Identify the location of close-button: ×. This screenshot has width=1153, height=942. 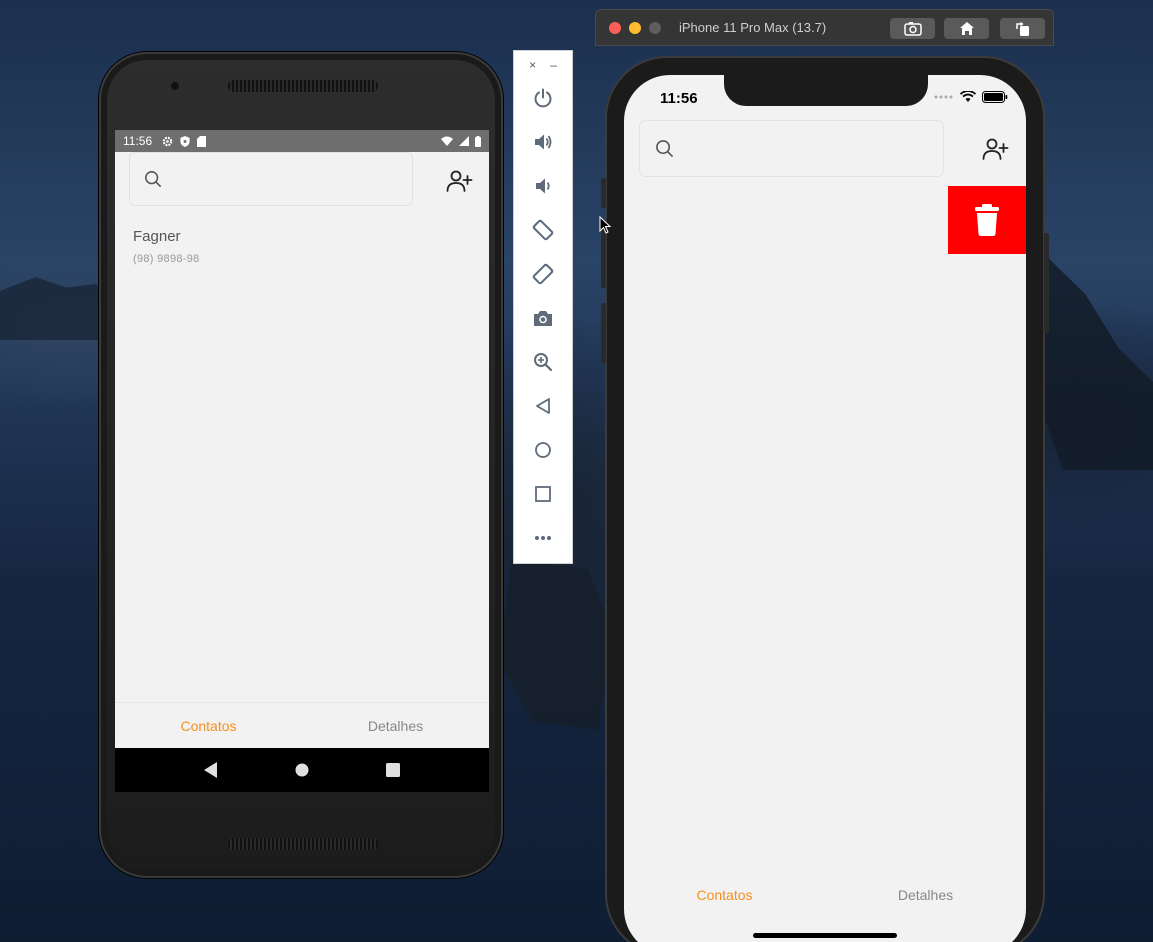
(532, 67).